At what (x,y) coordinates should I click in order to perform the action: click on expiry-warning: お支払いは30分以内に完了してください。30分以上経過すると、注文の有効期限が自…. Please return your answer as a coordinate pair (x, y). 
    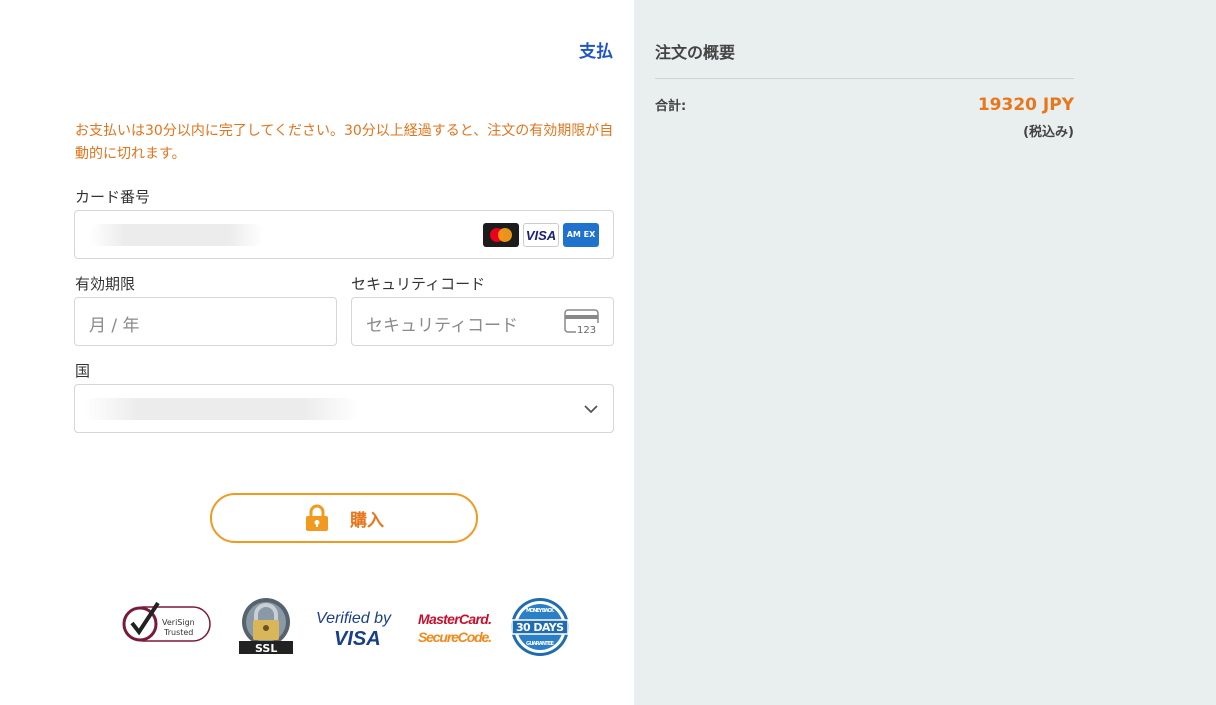
    Looking at the image, I should click on (344, 142).